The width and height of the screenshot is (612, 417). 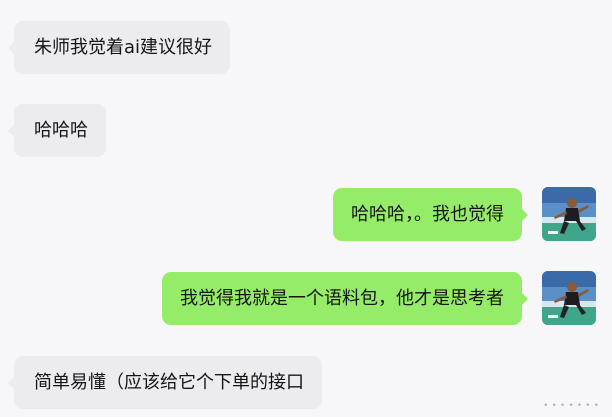 What do you see at coordinates (61, 130) in the screenshot?
I see `message-text: 哈哈哈` at bounding box center [61, 130].